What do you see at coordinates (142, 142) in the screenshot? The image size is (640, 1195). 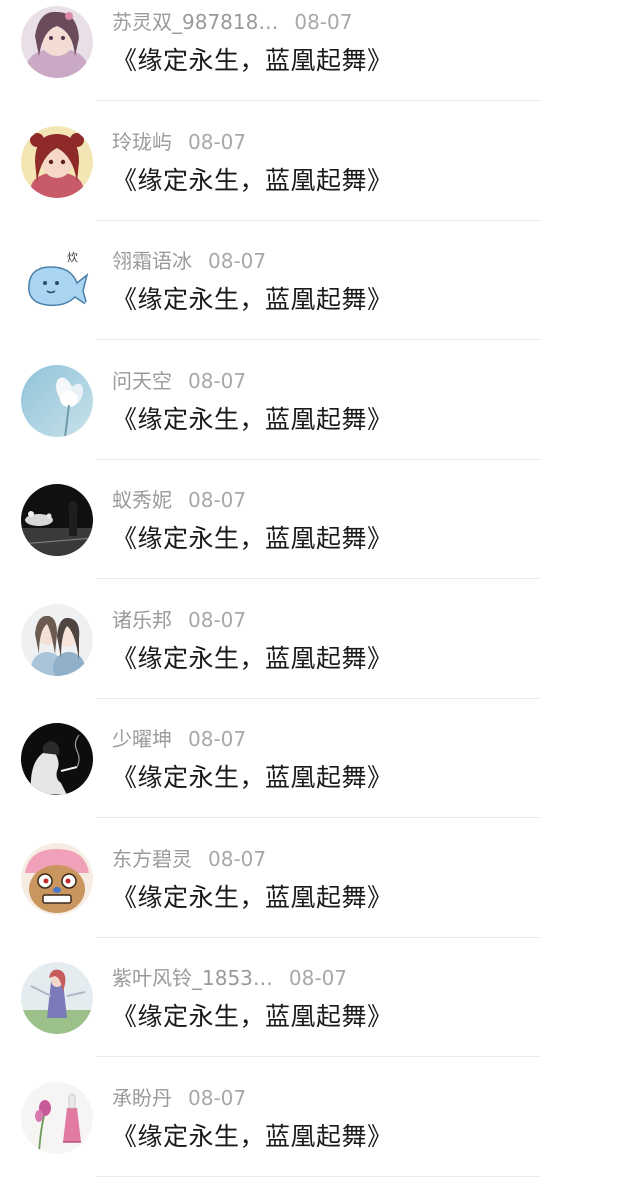 I see `username: 玲珑屿` at bounding box center [142, 142].